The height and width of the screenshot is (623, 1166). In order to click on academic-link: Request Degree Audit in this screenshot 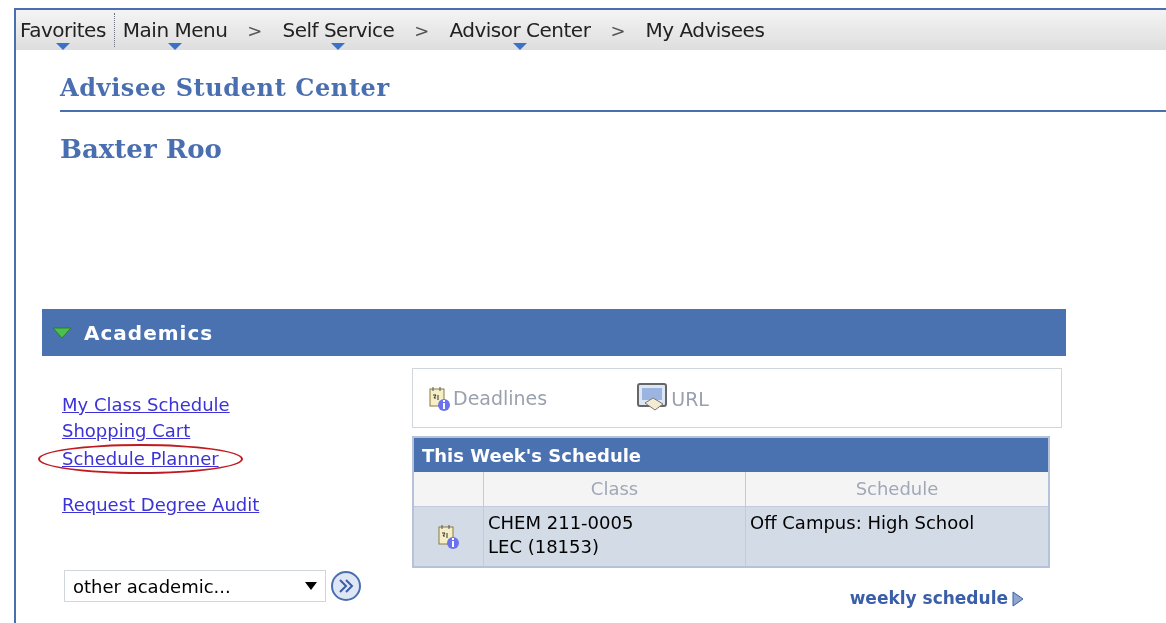, I will do `click(161, 504)`.